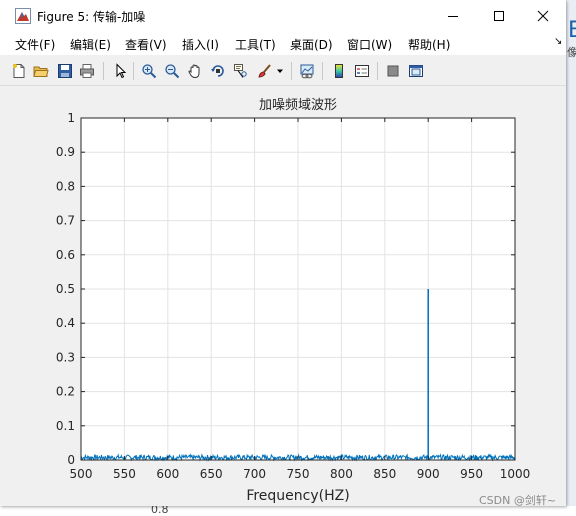  I want to click on menu-window: 窗口(W), so click(369, 44).